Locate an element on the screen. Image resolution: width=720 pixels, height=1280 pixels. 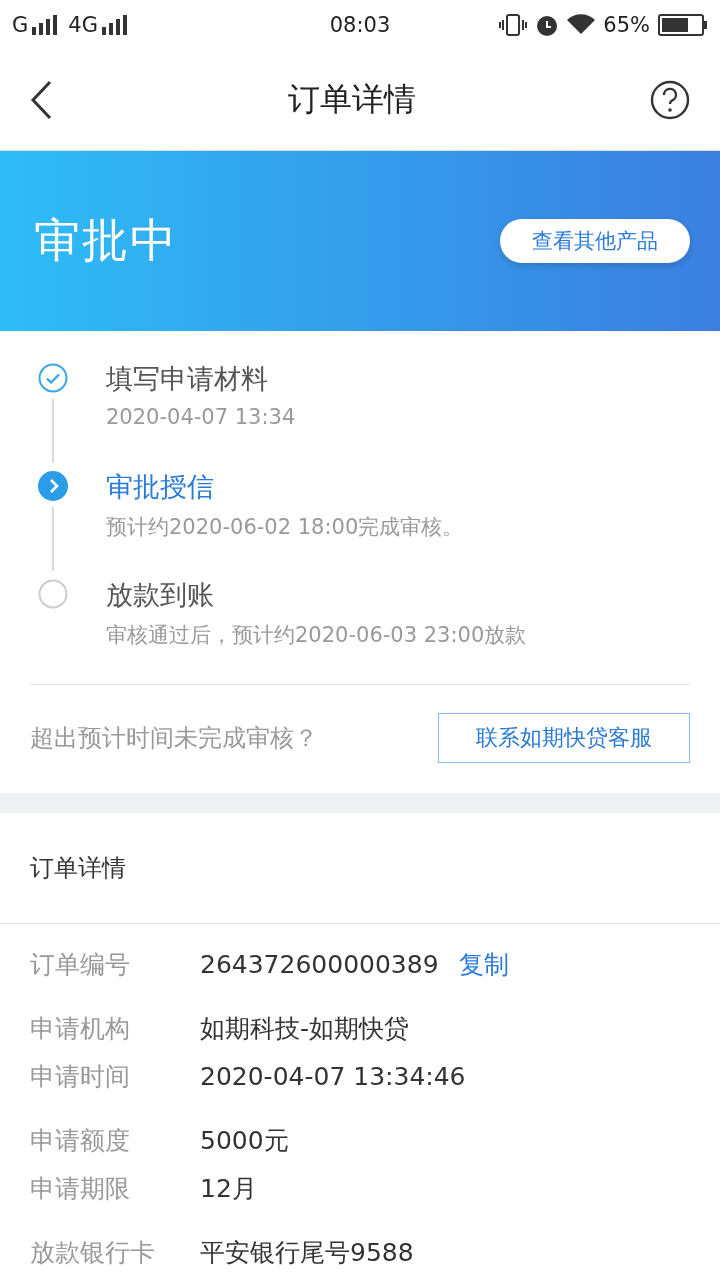
field-label: 申请机构 is located at coordinates (80, 1028).